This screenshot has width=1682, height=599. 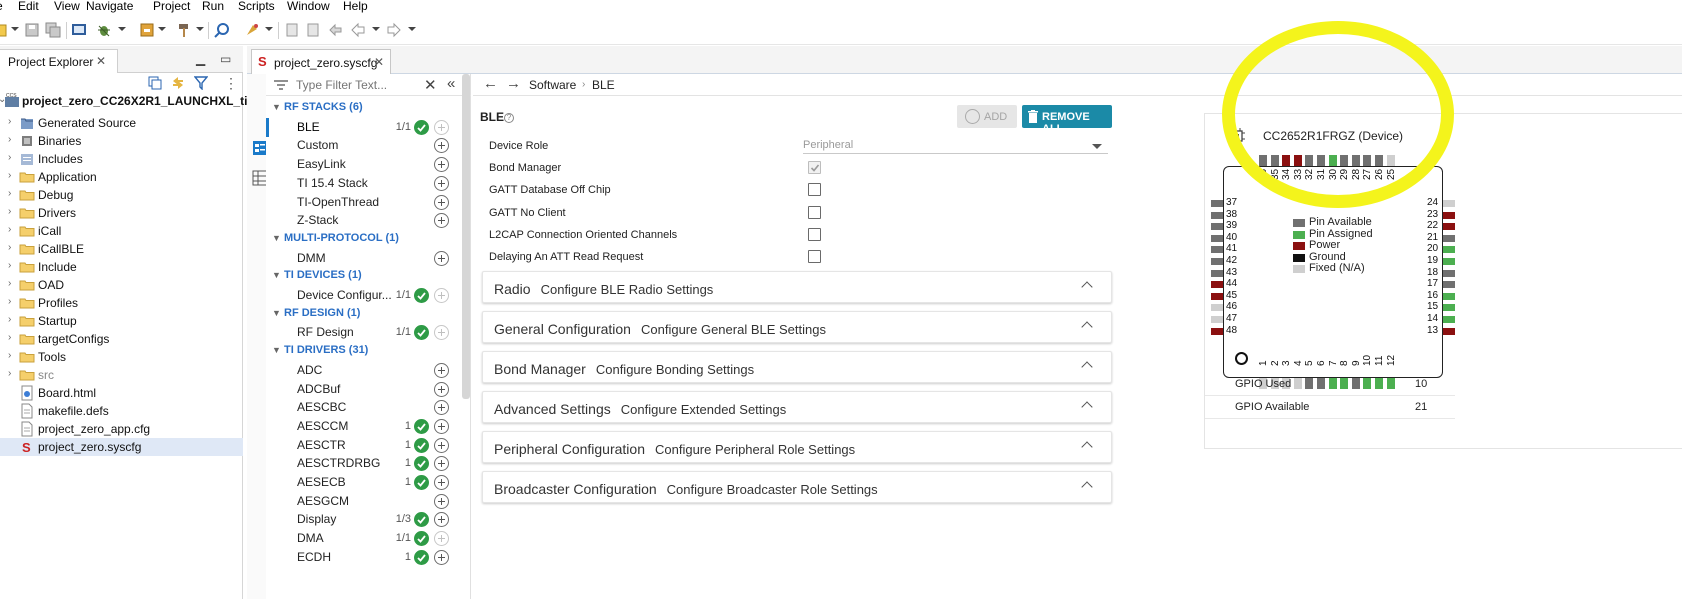 I want to click on module-item: AESCTRDRBG 1, so click(x=366, y=463).